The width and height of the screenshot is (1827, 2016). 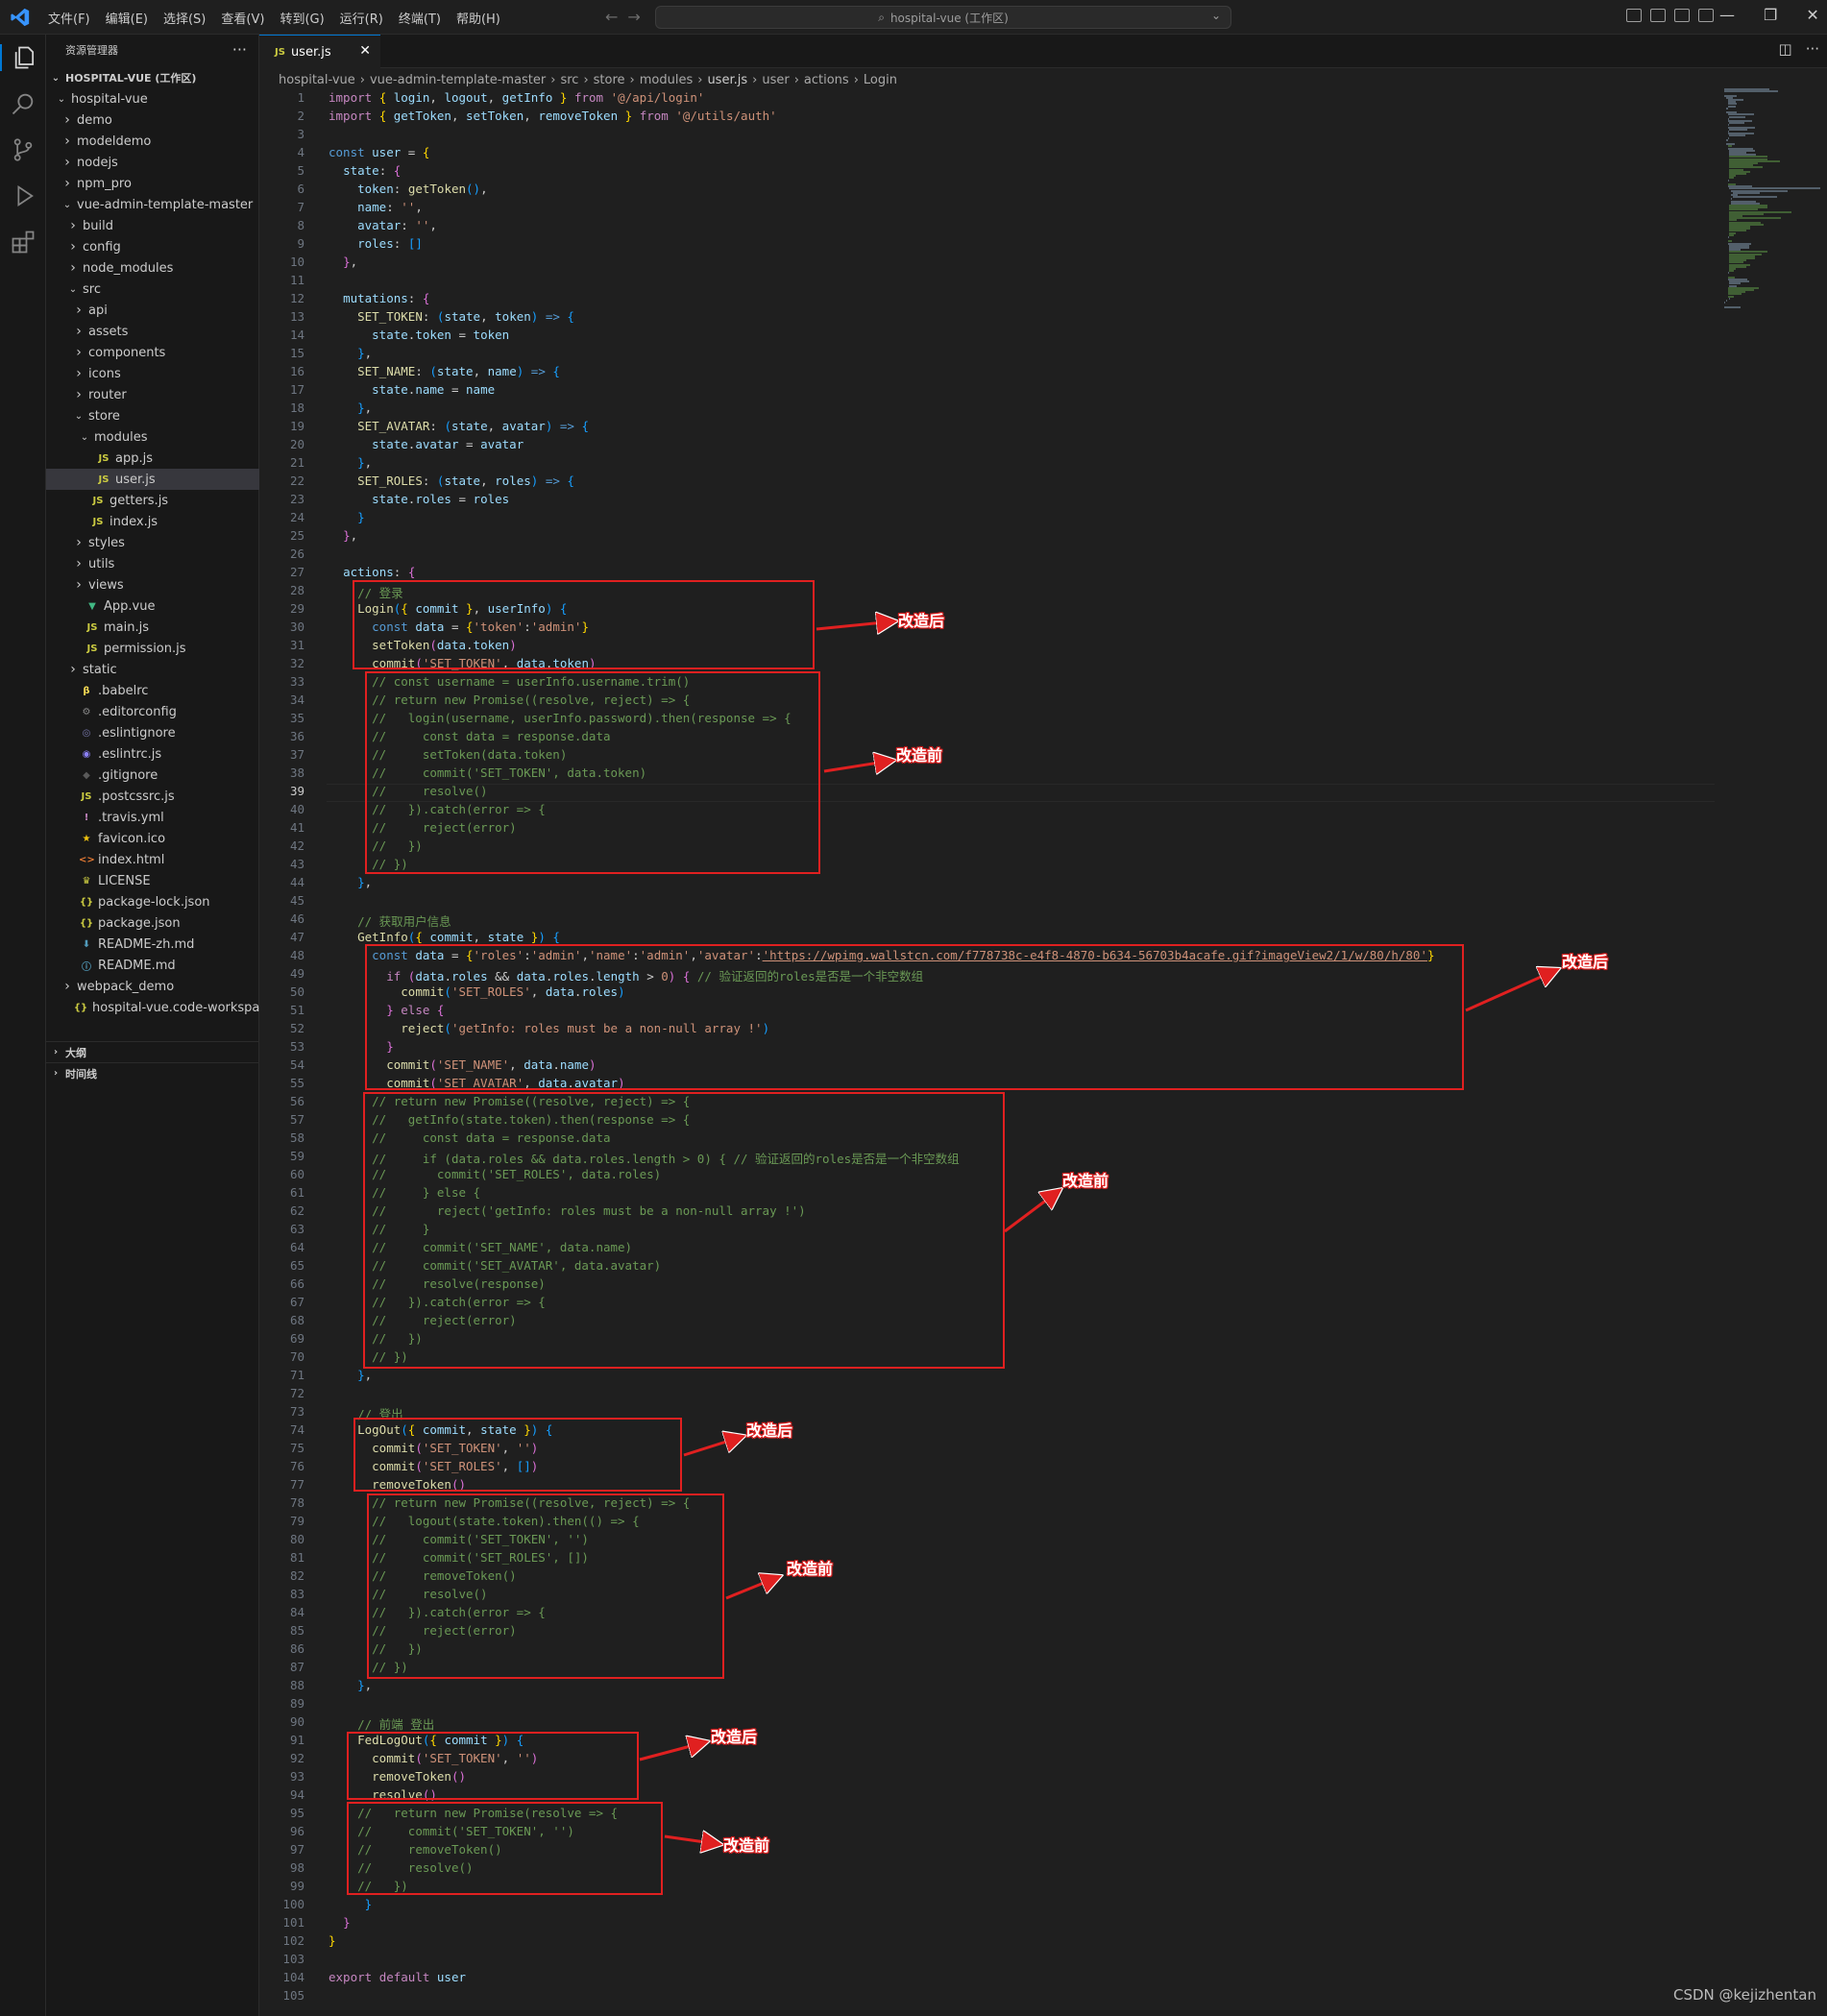 What do you see at coordinates (1727, 15) in the screenshot?
I see `minimize-icon: —` at bounding box center [1727, 15].